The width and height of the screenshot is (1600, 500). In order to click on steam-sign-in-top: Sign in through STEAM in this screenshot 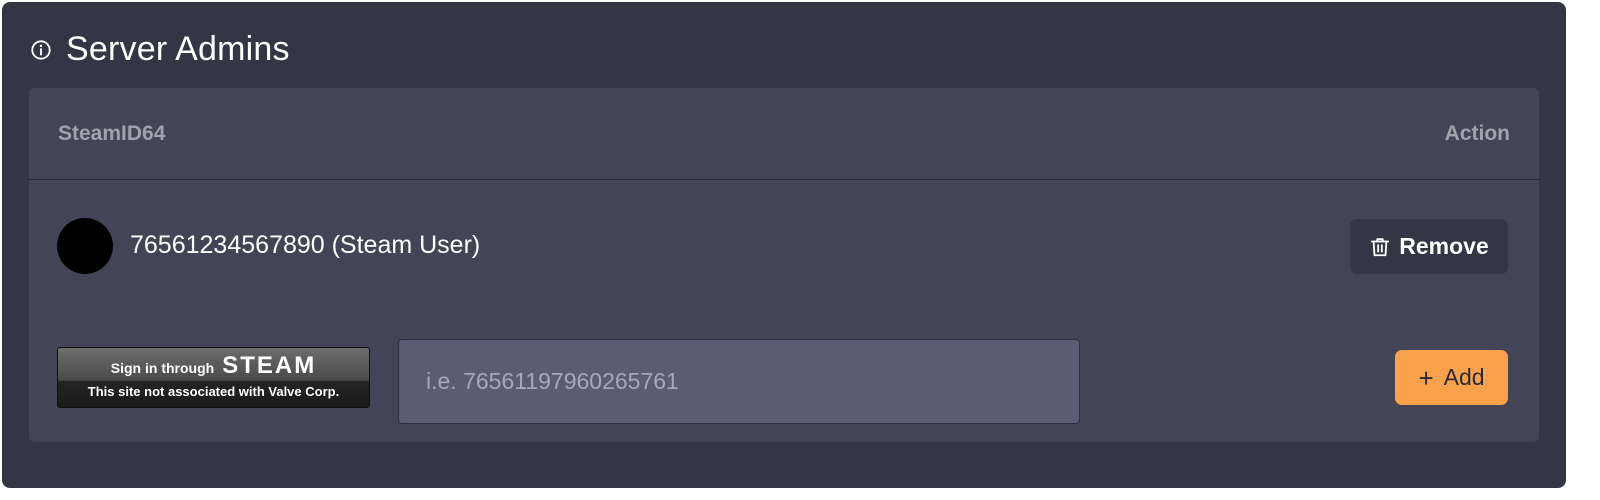, I will do `click(213, 367)`.